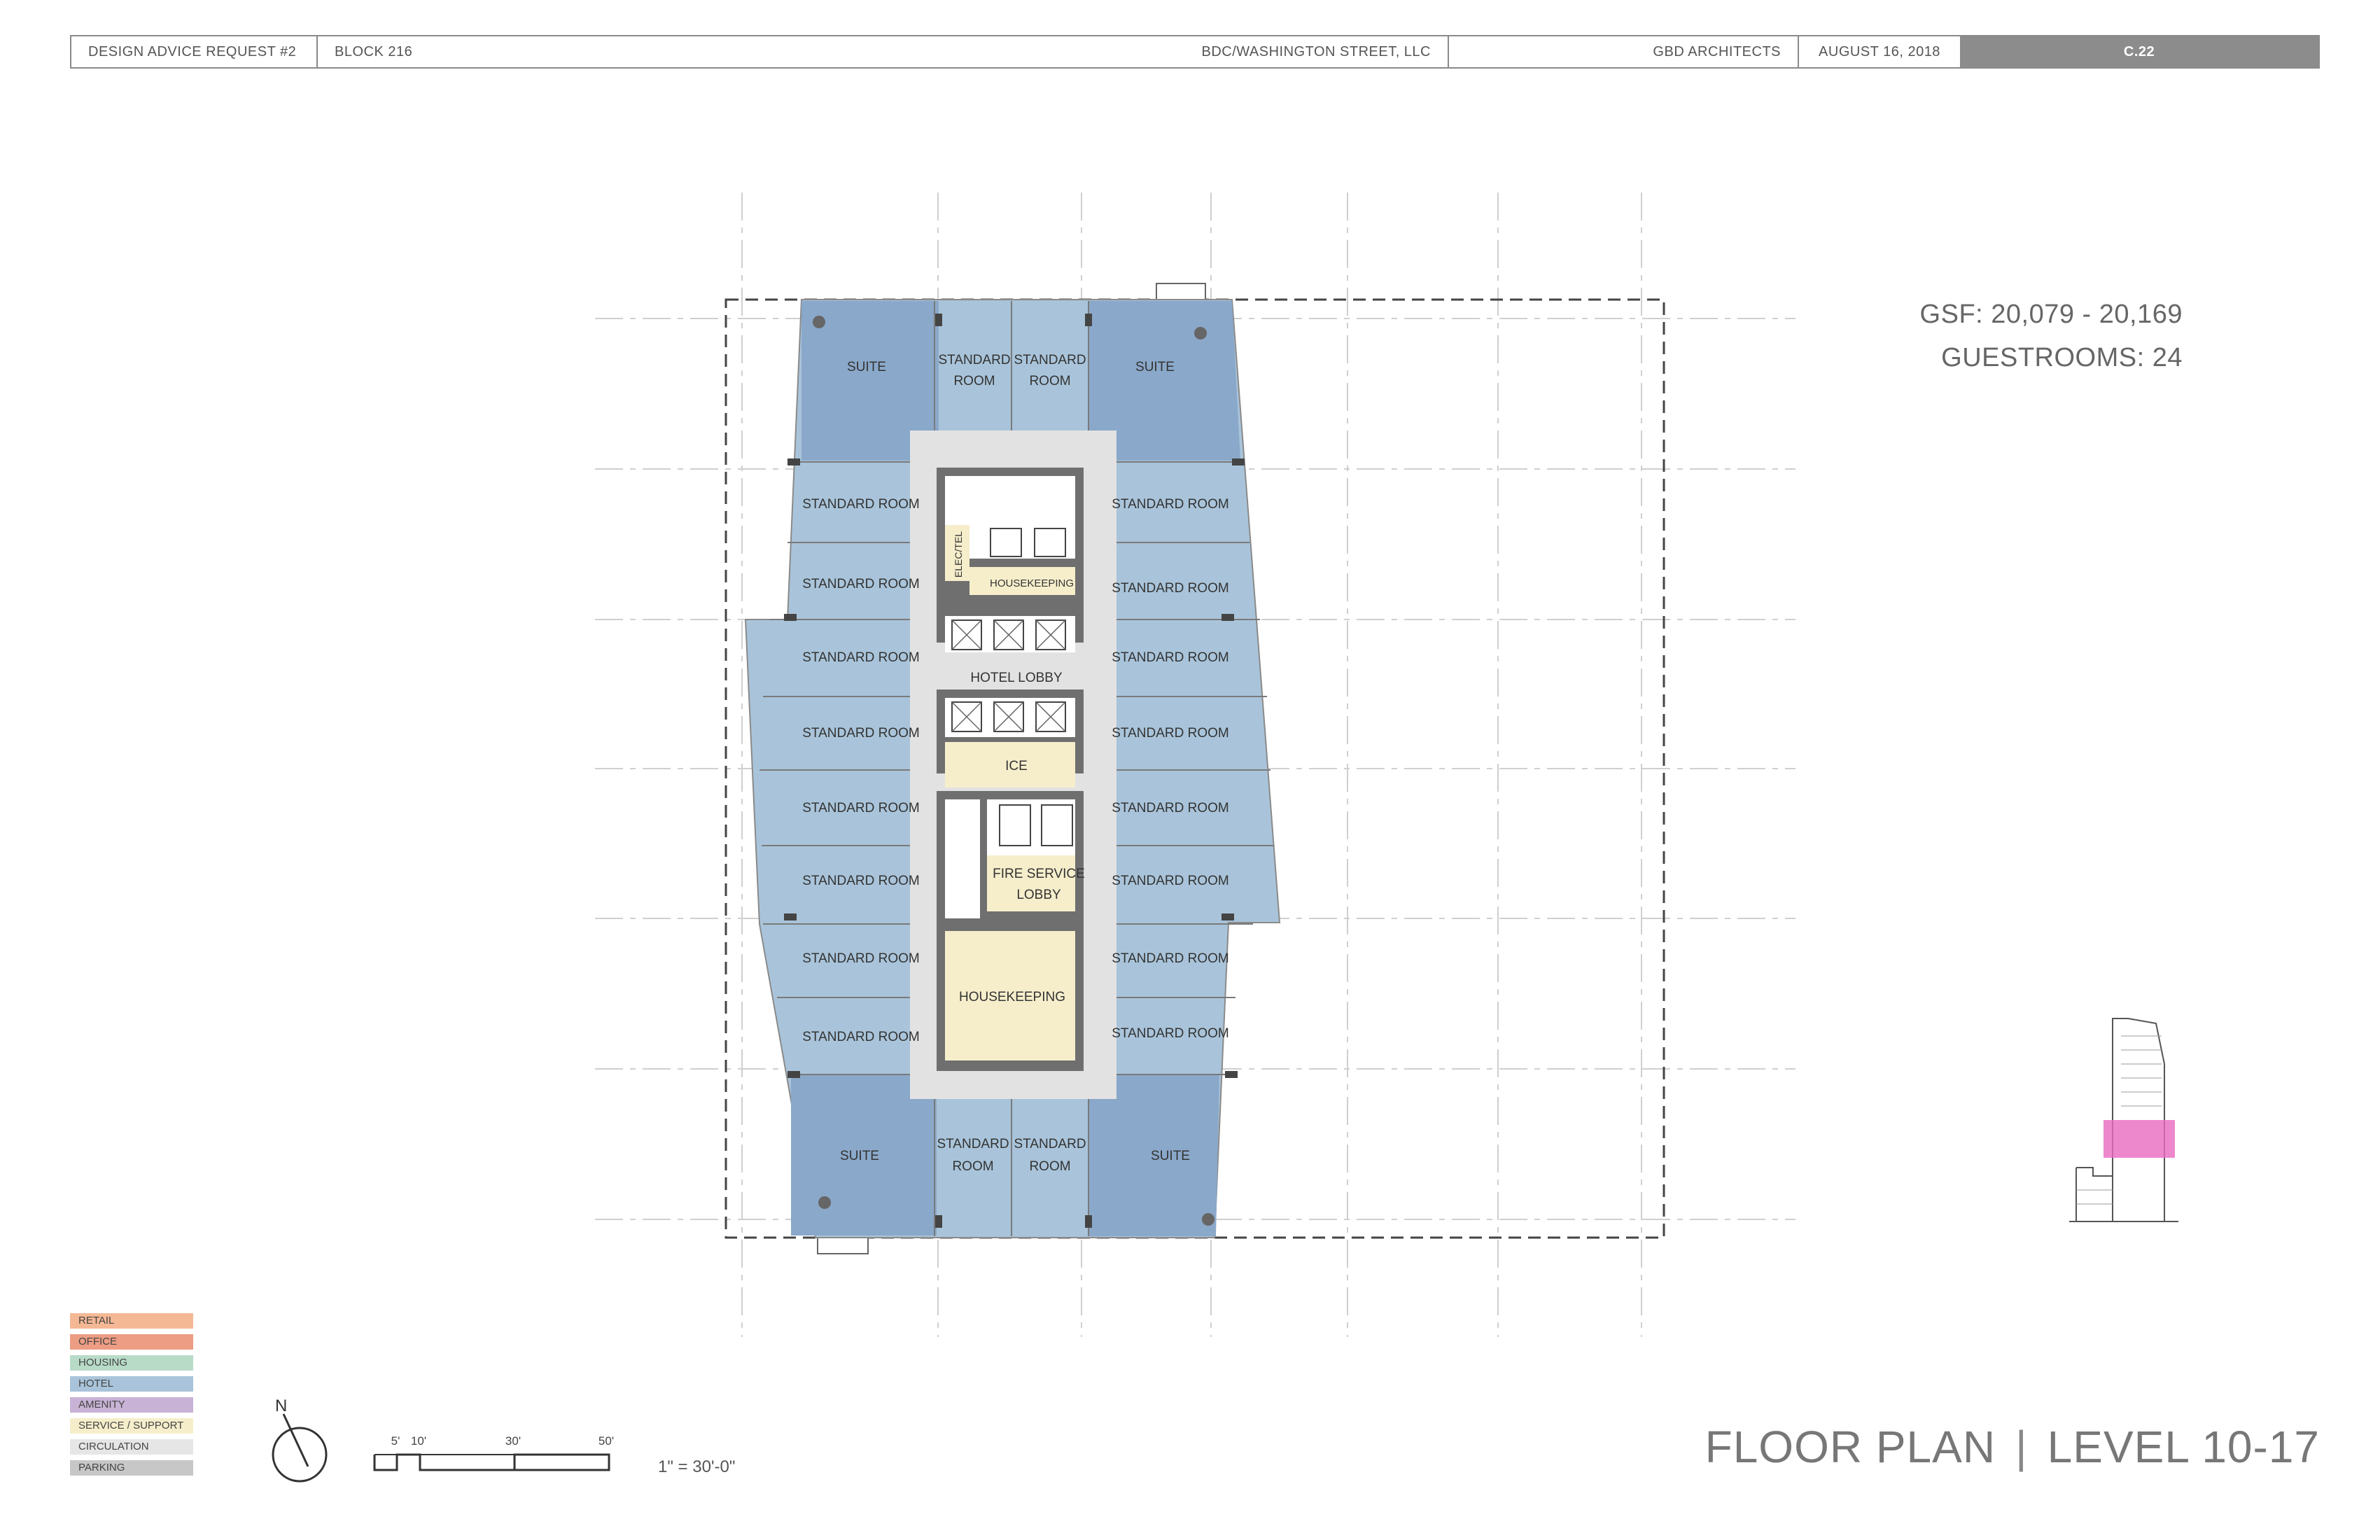  Describe the element at coordinates (131, 1342) in the screenshot. I see `legend-office: OFFICE` at that location.